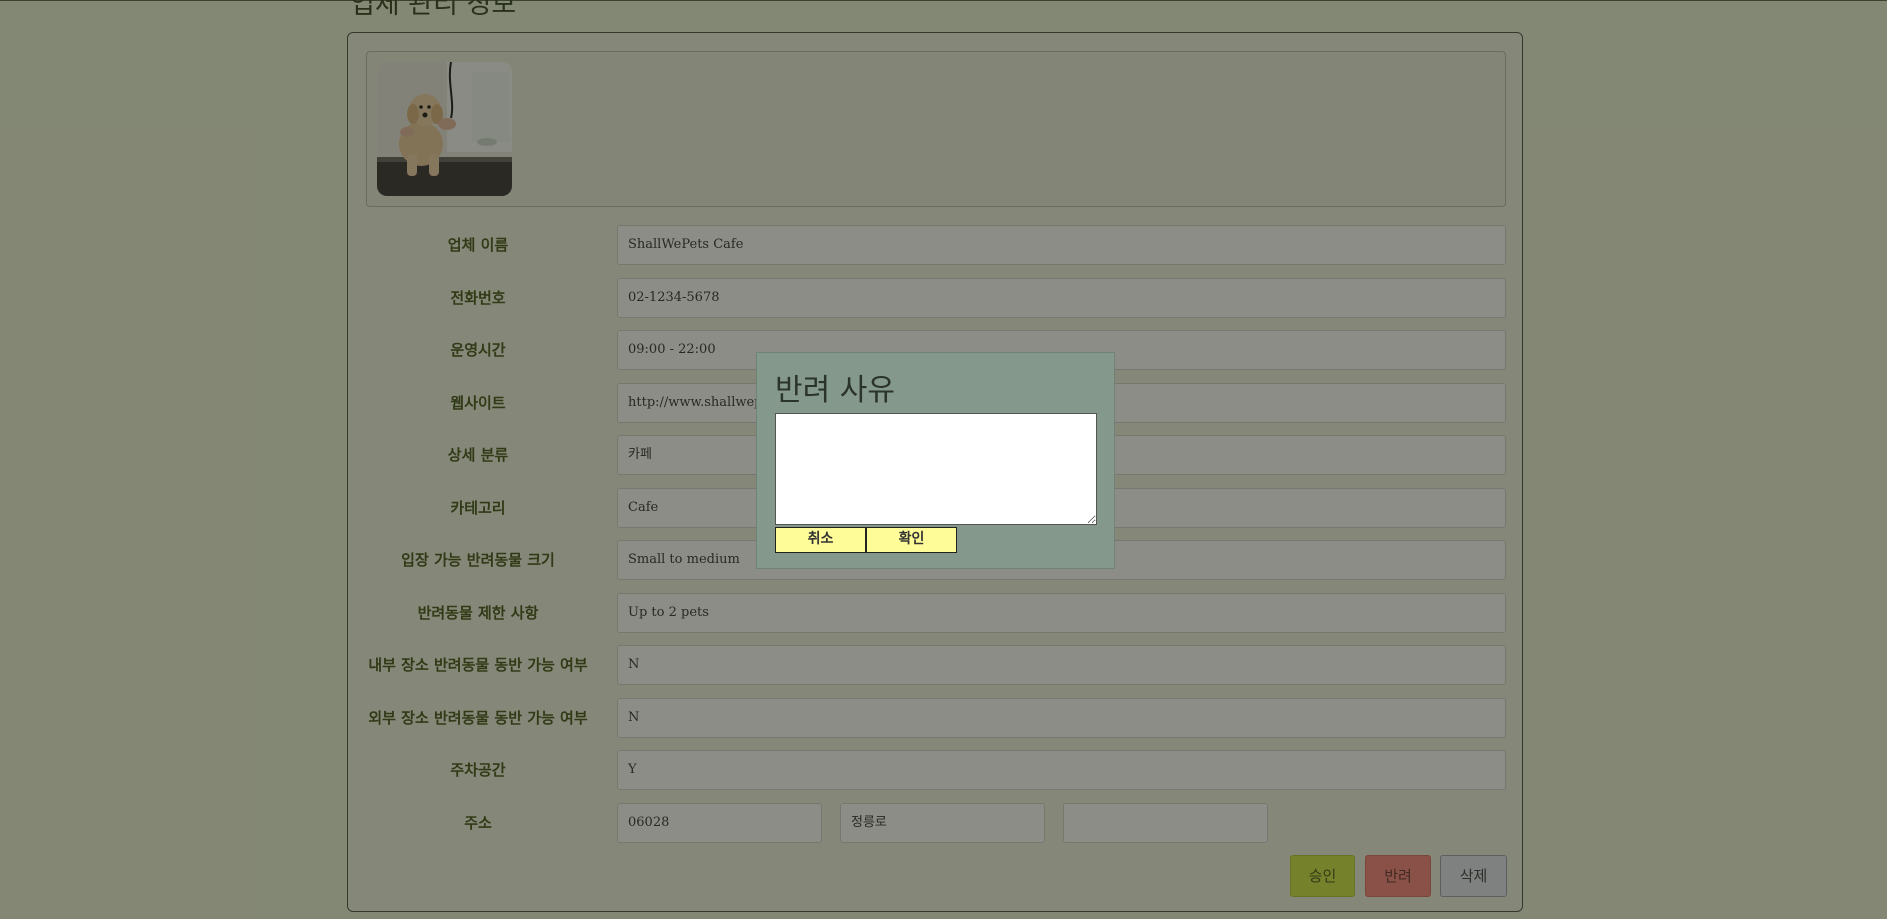  Describe the element at coordinates (911, 540) in the screenshot. I see `confirm-button: 확인` at that location.